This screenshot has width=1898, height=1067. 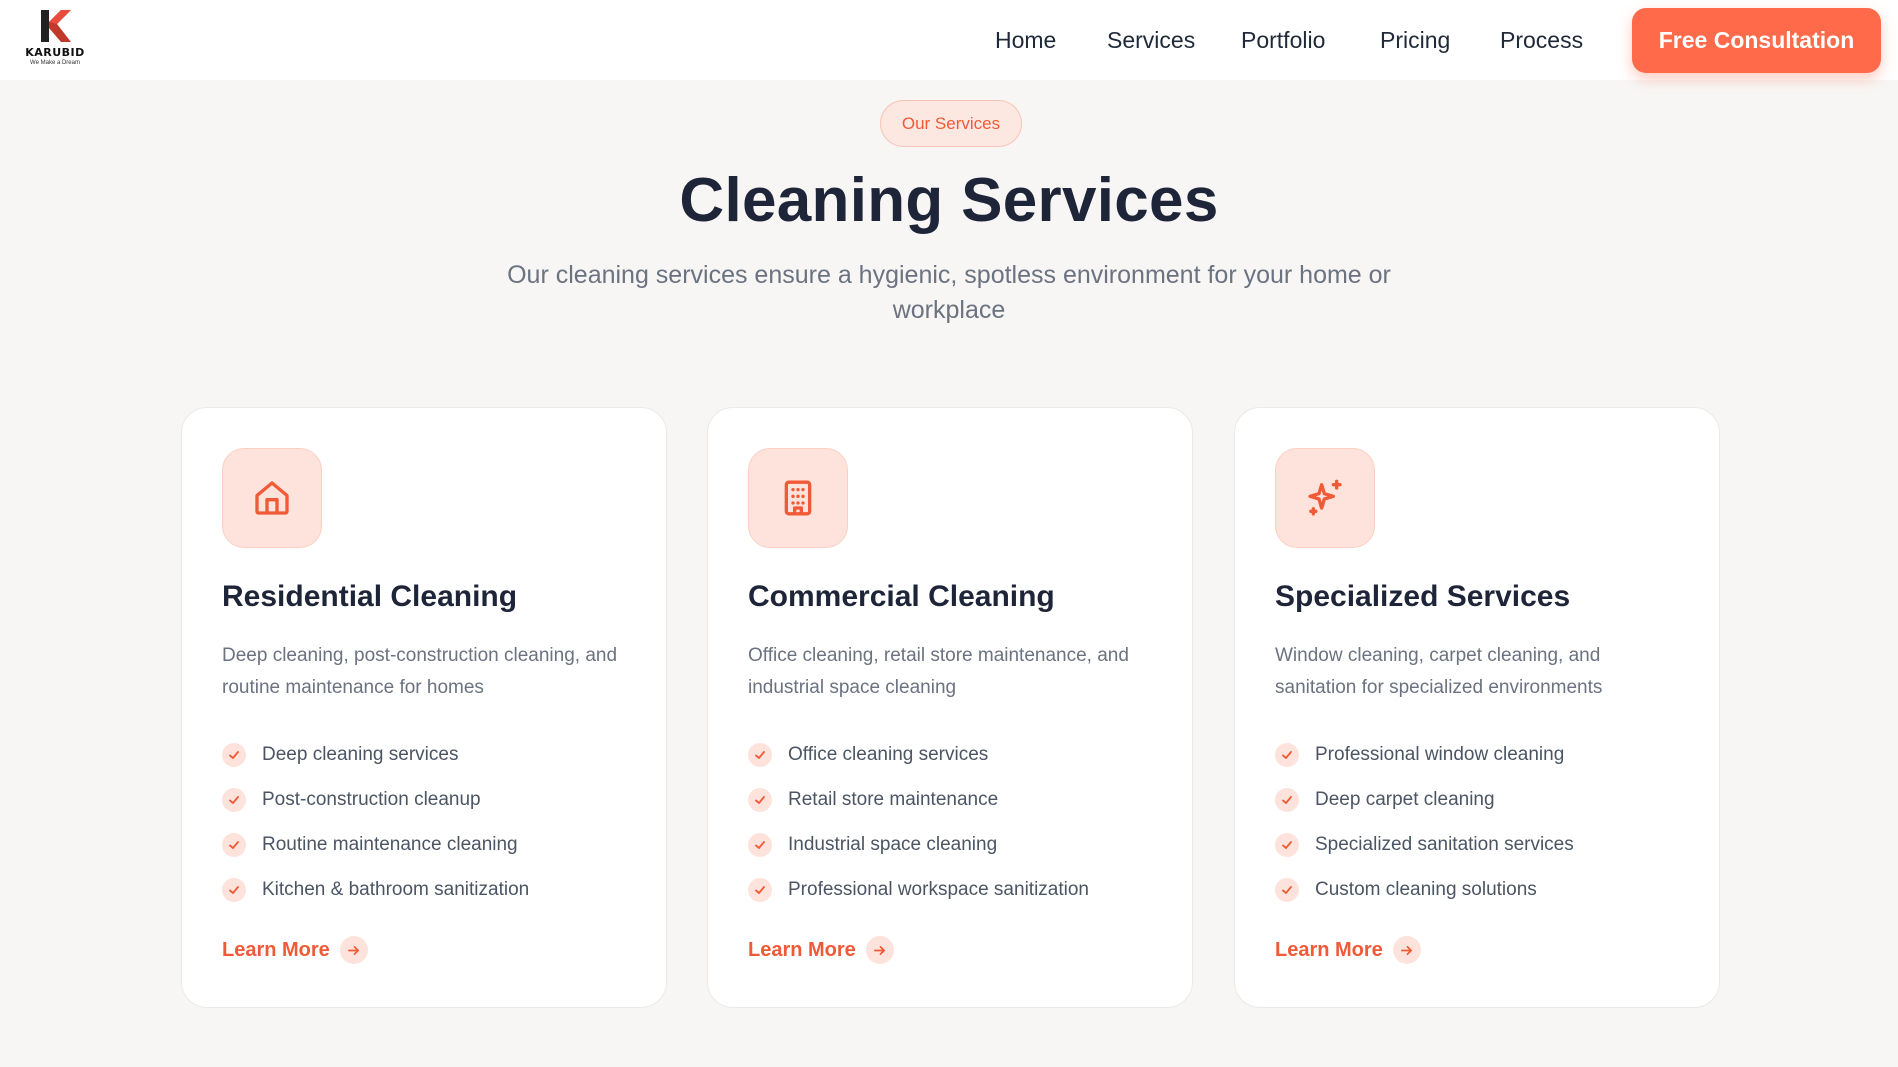 What do you see at coordinates (390, 844) in the screenshot?
I see `feature-text: Routine maintenance cleaning` at bounding box center [390, 844].